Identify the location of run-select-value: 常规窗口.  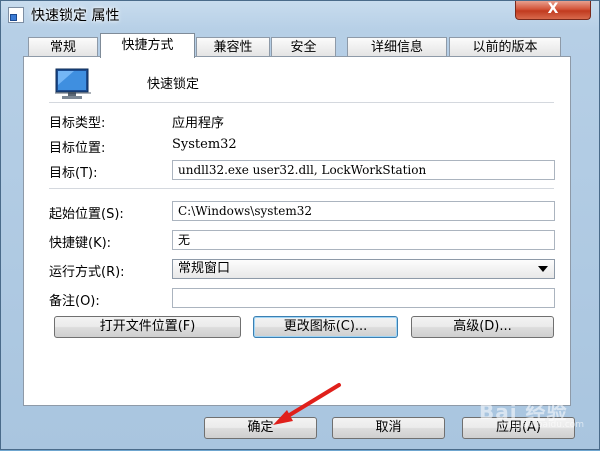
(204, 268).